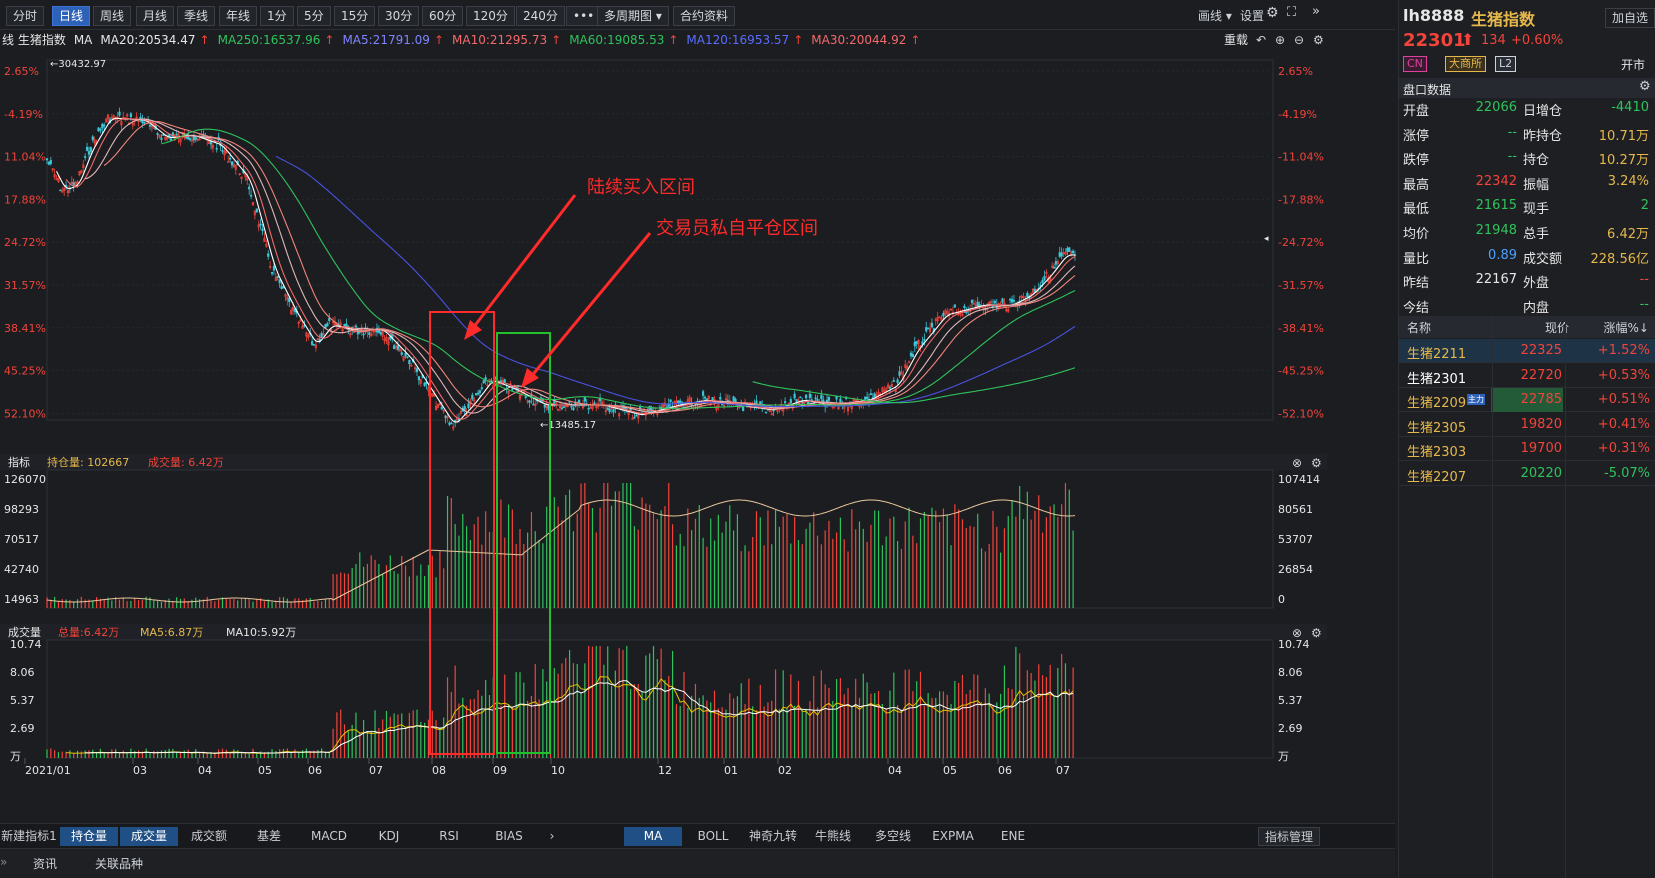 Image resolution: width=1655 pixels, height=878 pixels. Describe the element at coordinates (1299, 40) in the screenshot. I see `zoom-out-icon: ⊖` at that location.